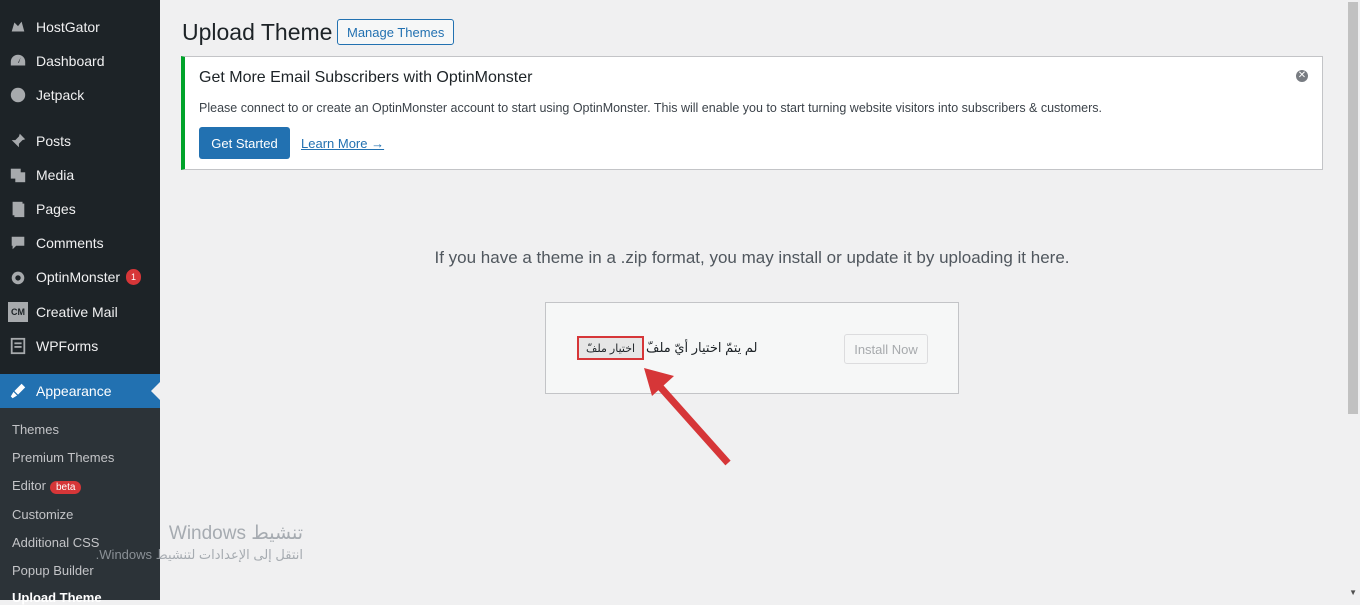  Describe the element at coordinates (70, 243) in the screenshot. I see `menu-label: Comments` at that location.